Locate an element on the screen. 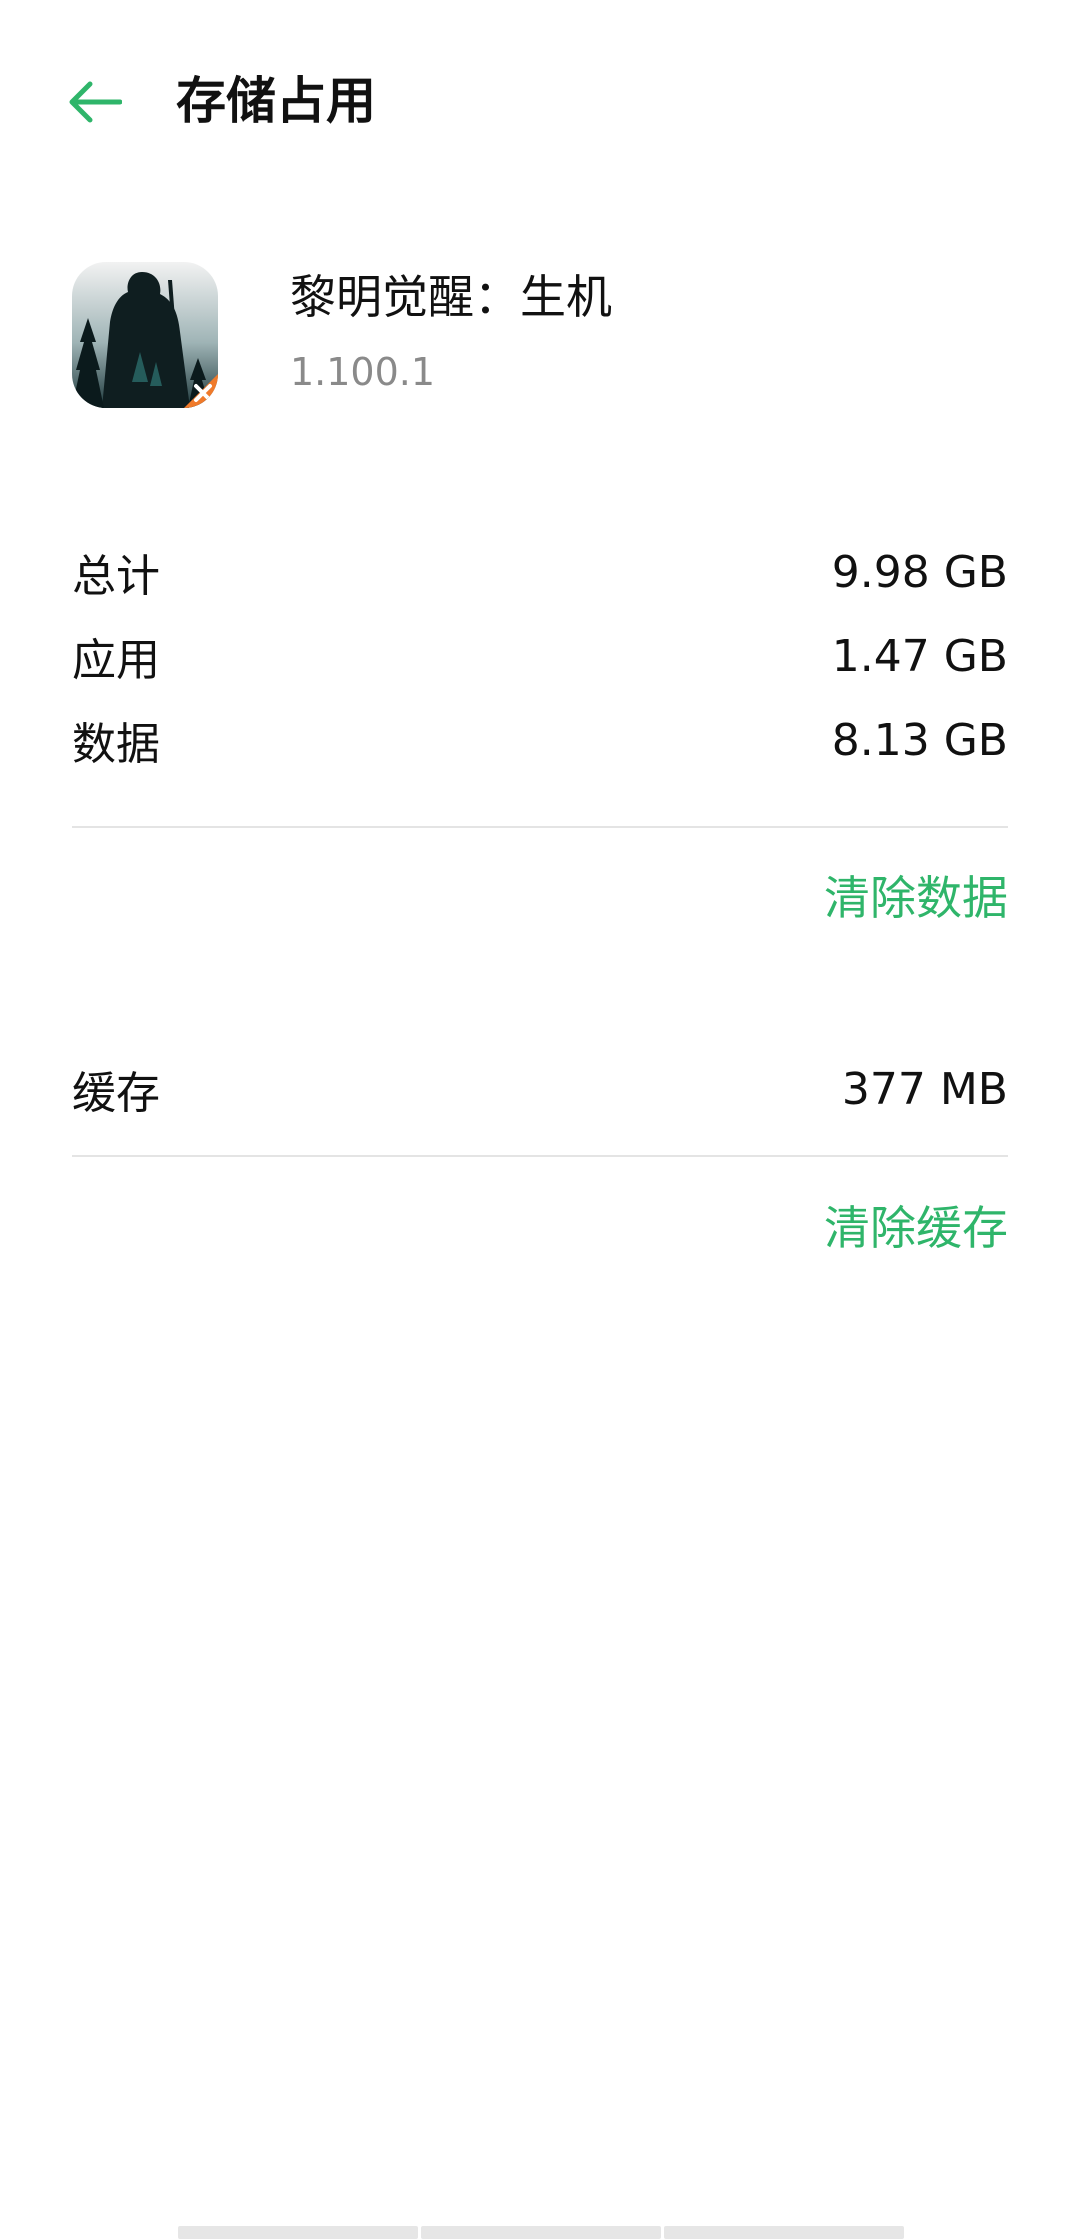 This screenshot has height=2239, width=1080. storage-row-app: 应用 1.47 GB is located at coordinates (540, 656).